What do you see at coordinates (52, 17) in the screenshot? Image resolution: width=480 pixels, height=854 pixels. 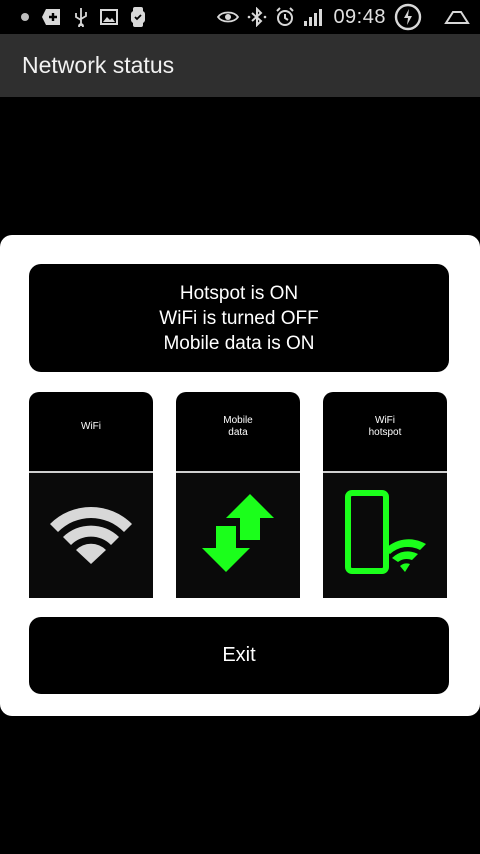 I see `add-box-icon` at bounding box center [52, 17].